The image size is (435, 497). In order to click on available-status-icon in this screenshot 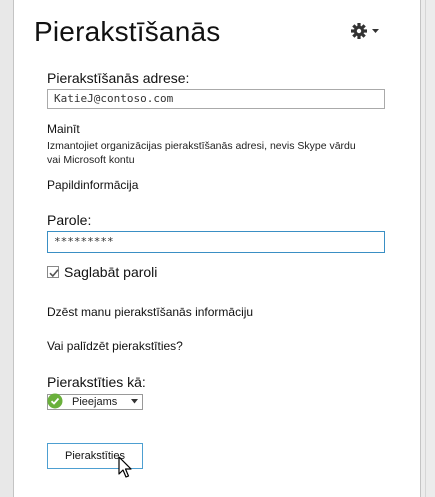, I will do `click(55, 401)`.